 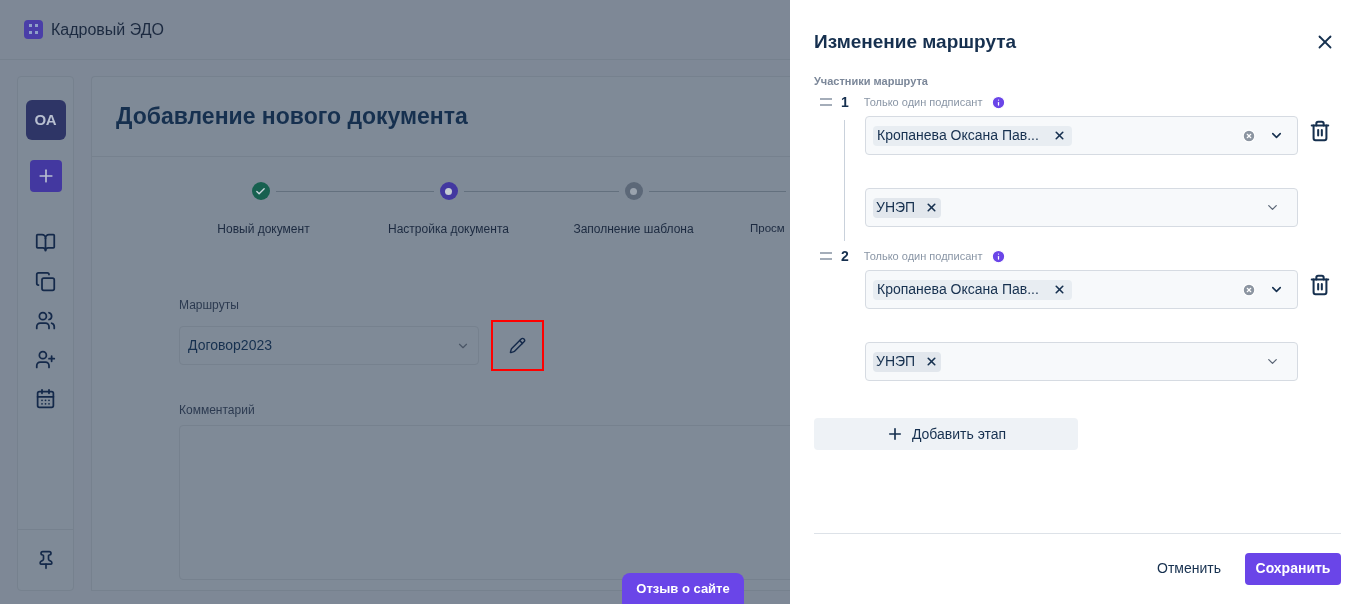 What do you see at coordinates (871, 81) in the screenshot?
I see `section-label: Участники маршрута` at bounding box center [871, 81].